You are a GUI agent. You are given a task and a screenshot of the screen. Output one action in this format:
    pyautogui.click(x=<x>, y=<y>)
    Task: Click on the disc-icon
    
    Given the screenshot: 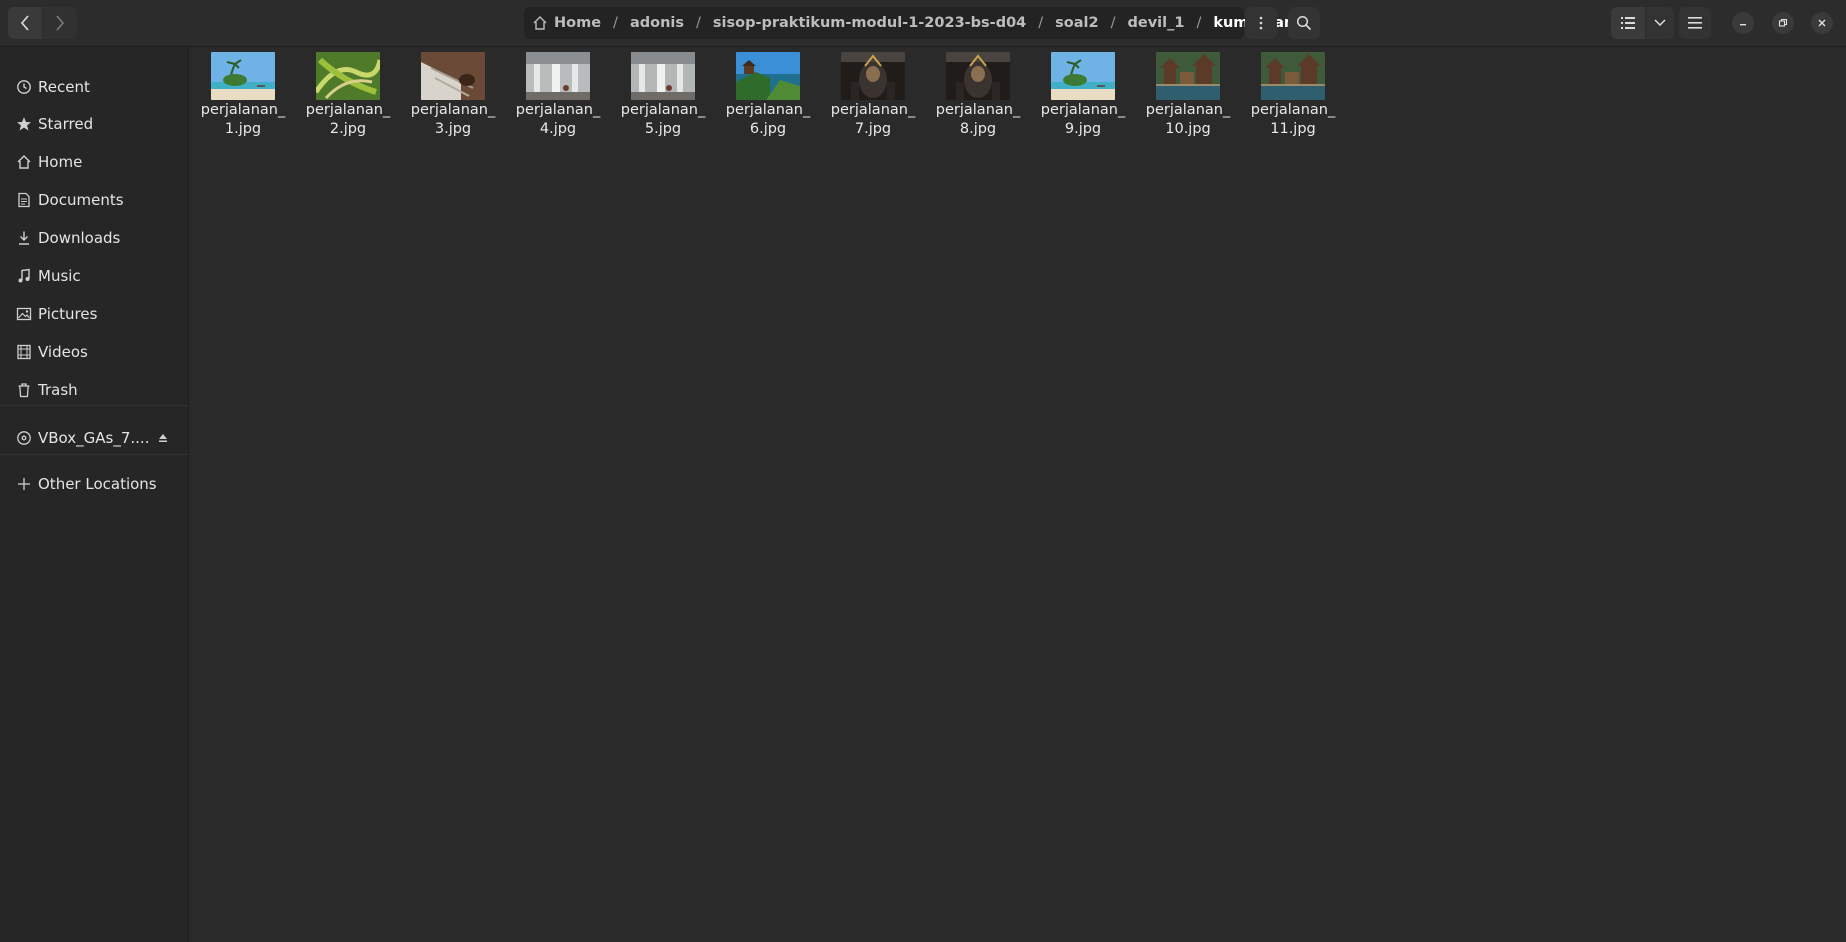 What is the action you would take?
    pyautogui.click(x=24, y=438)
    